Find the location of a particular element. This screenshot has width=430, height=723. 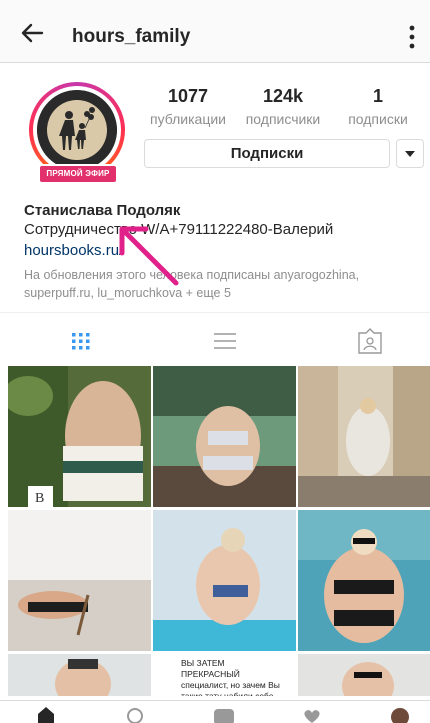

bottom-navigation is located at coordinates (215, 711).